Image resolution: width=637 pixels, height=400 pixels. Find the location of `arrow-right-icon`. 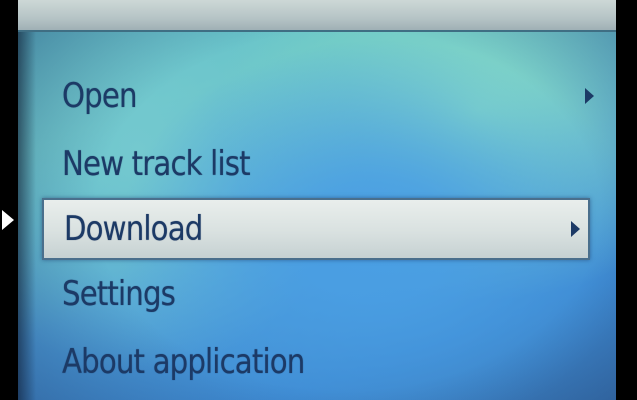

arrow-right-icon is located at coordinates (8, 220).